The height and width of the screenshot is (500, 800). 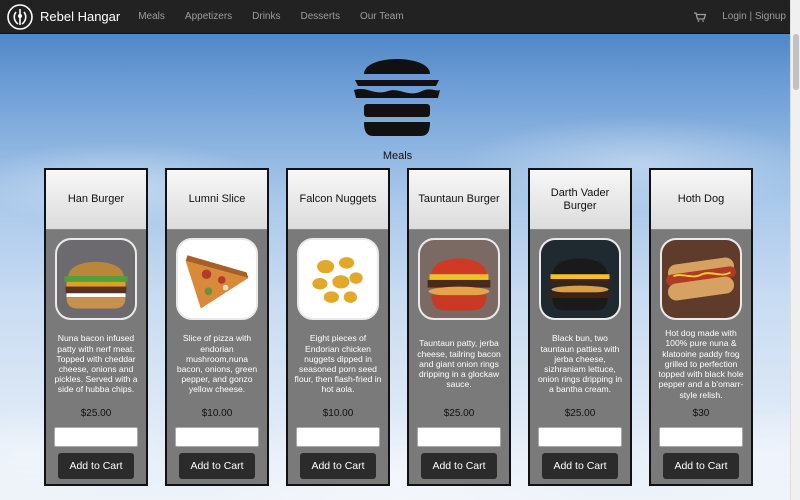 What do you see at coordinates (701, 413) in the screenshot?
I see `product-price: $30` at bounding box center [701, 413].